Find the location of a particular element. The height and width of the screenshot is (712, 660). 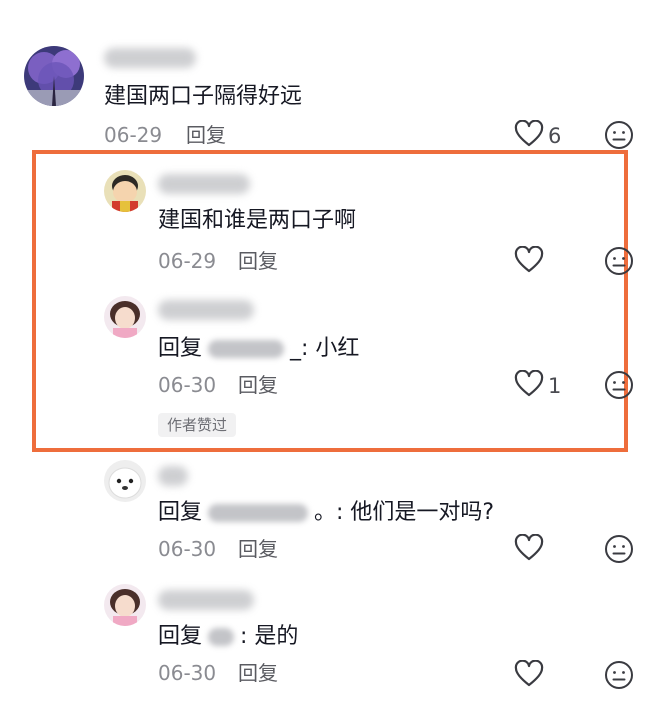

like-count: 1 is located at coordinates (555, 386).